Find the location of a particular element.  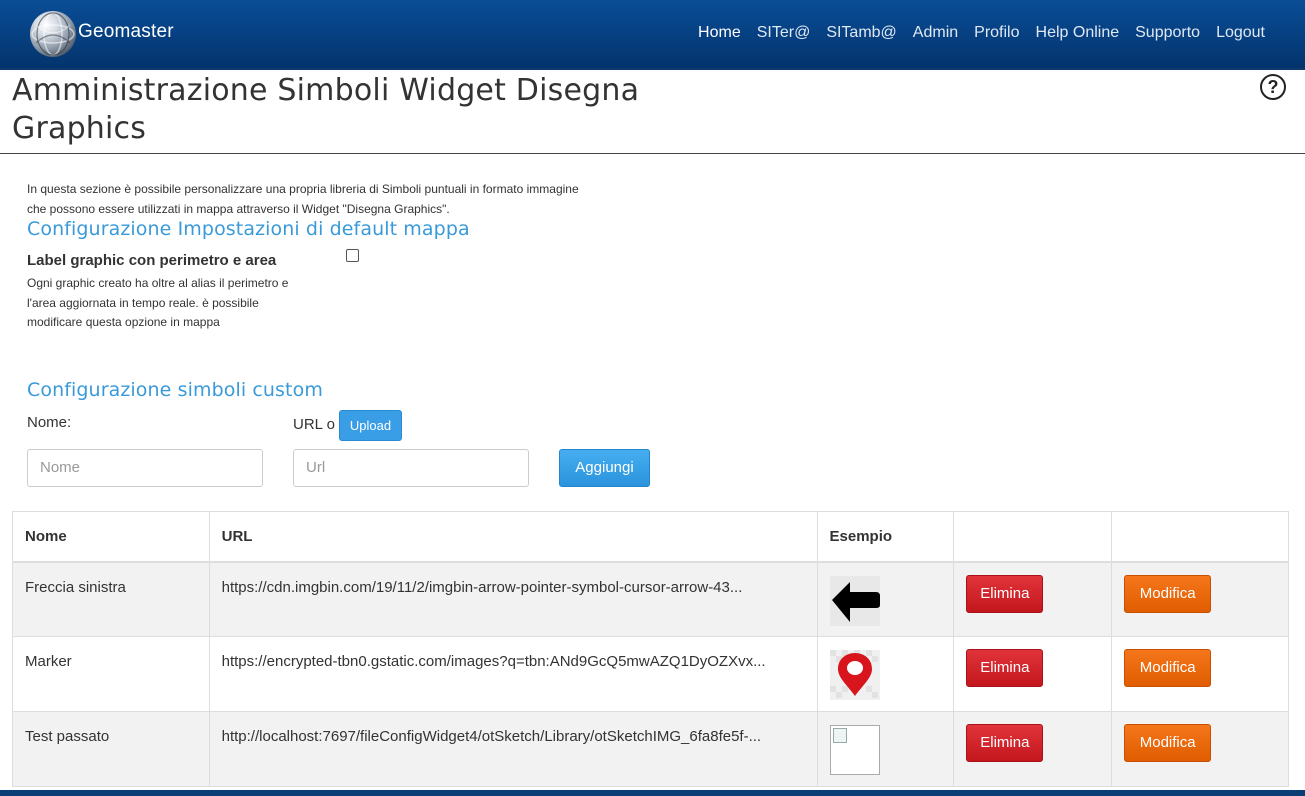

brand-name: Geomaster is located at coordinates (126, 31).